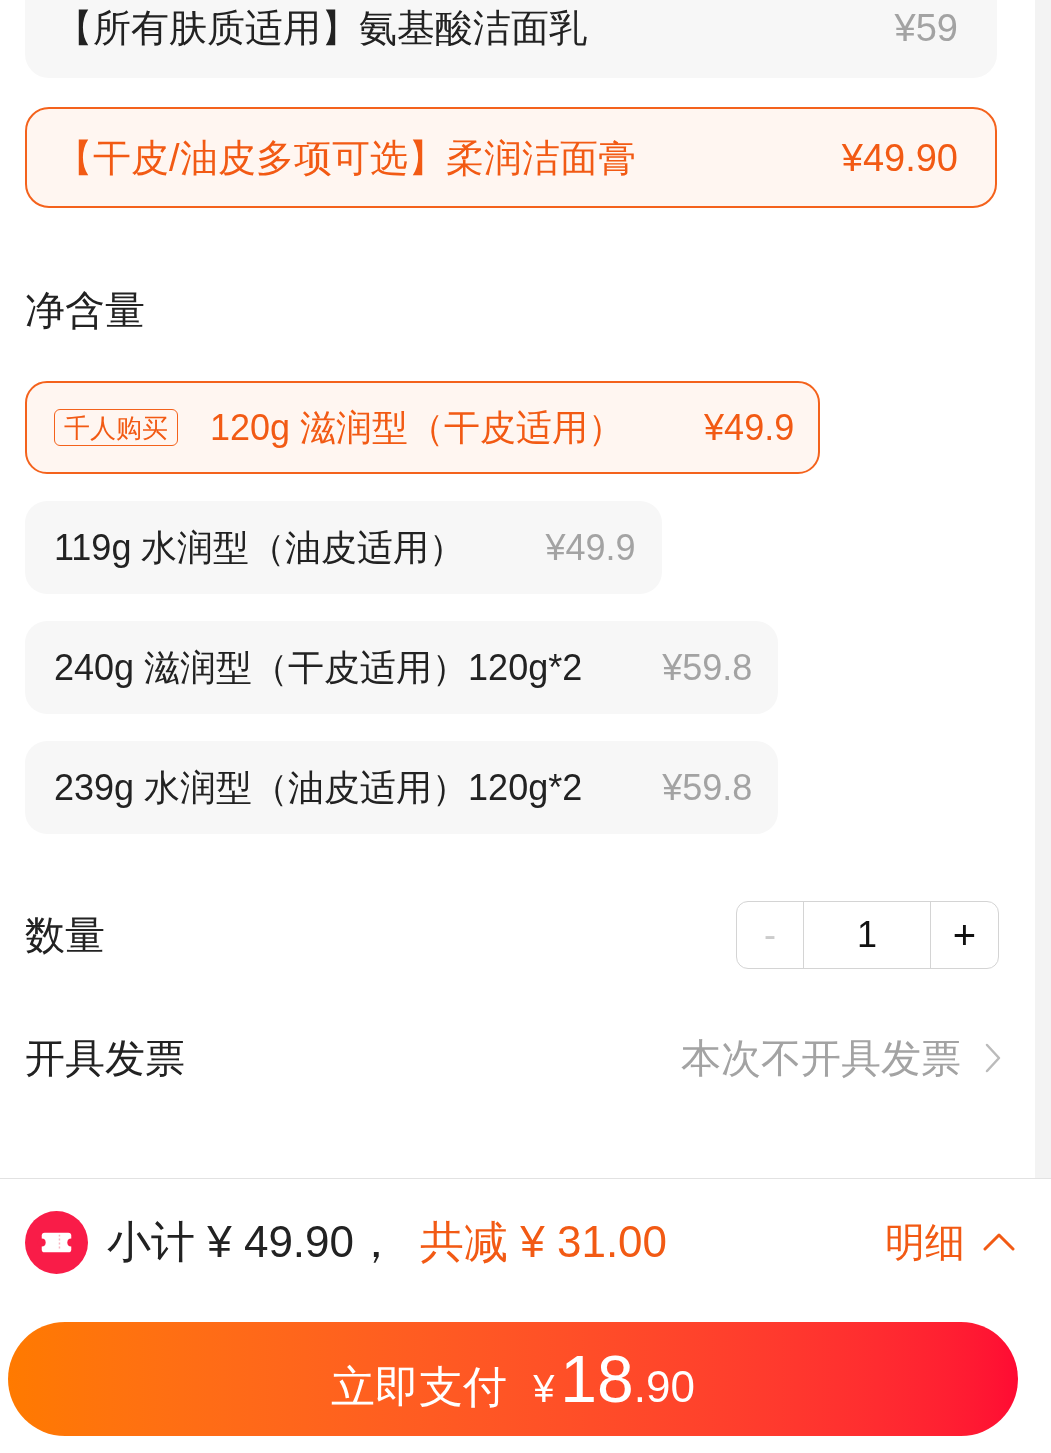 This screenshot has width=1051, height=1453. I want to click on discount-text: 共减 ¥ 31.00, so click(544, 1242).